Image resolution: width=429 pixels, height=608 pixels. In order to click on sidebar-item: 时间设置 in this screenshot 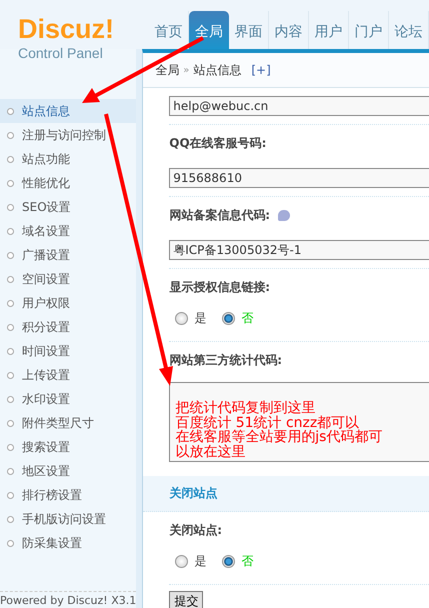, I will do `click(68, 351)`.